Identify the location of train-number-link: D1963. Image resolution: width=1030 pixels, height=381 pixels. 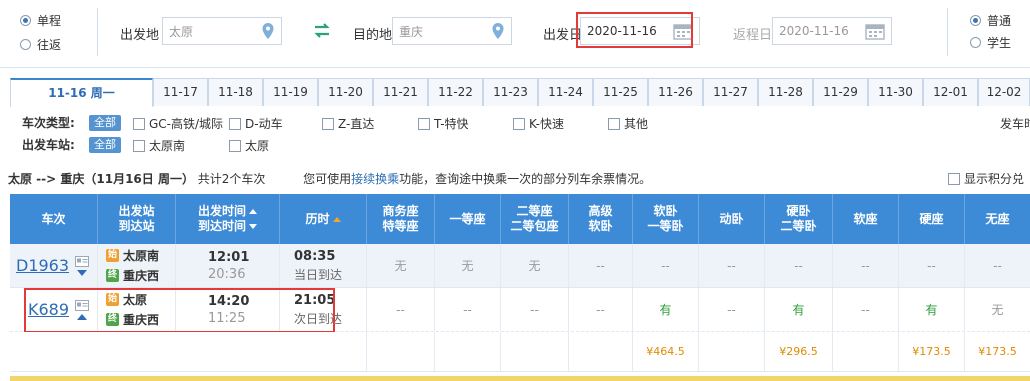
(42, 265).